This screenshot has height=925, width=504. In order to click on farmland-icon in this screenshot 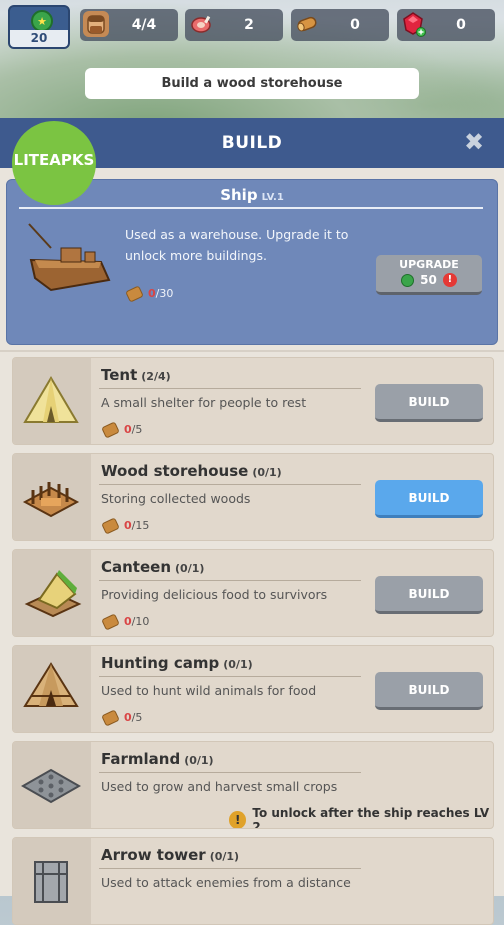, I will do `click(51, 786)`.